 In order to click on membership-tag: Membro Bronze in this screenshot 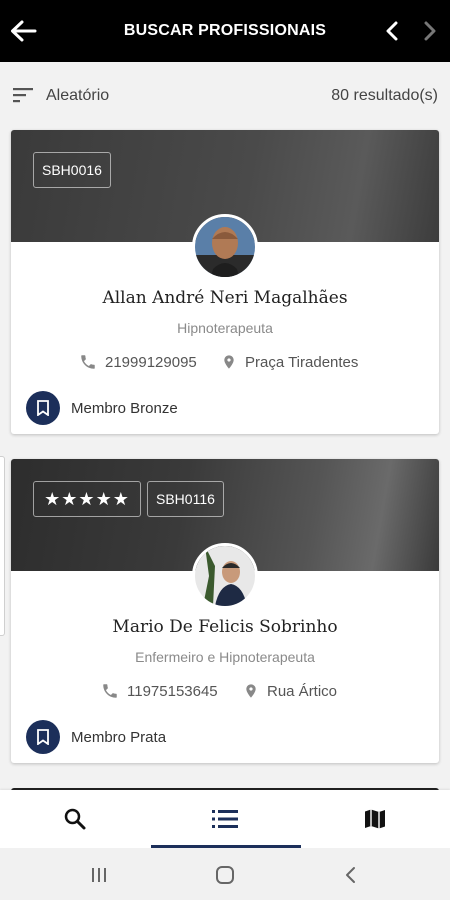, I will do `click(102, 408)`.